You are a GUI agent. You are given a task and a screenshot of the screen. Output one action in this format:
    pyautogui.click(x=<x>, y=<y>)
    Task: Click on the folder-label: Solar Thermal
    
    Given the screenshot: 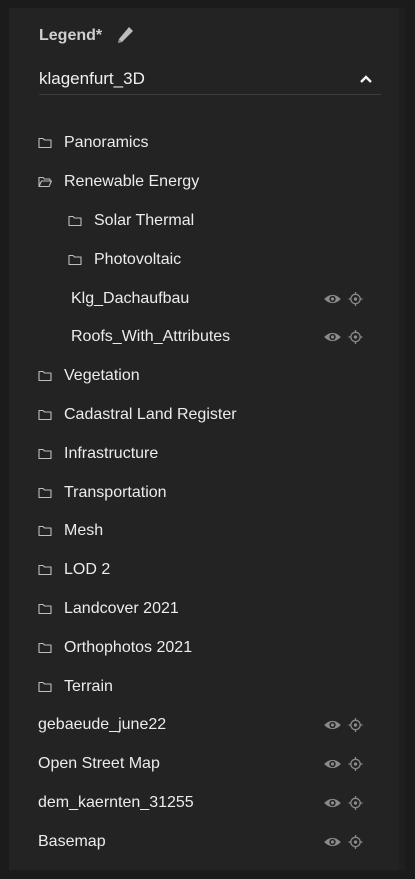 What is the action you would take?
    pyautogui.click(x=144, y=220)
    